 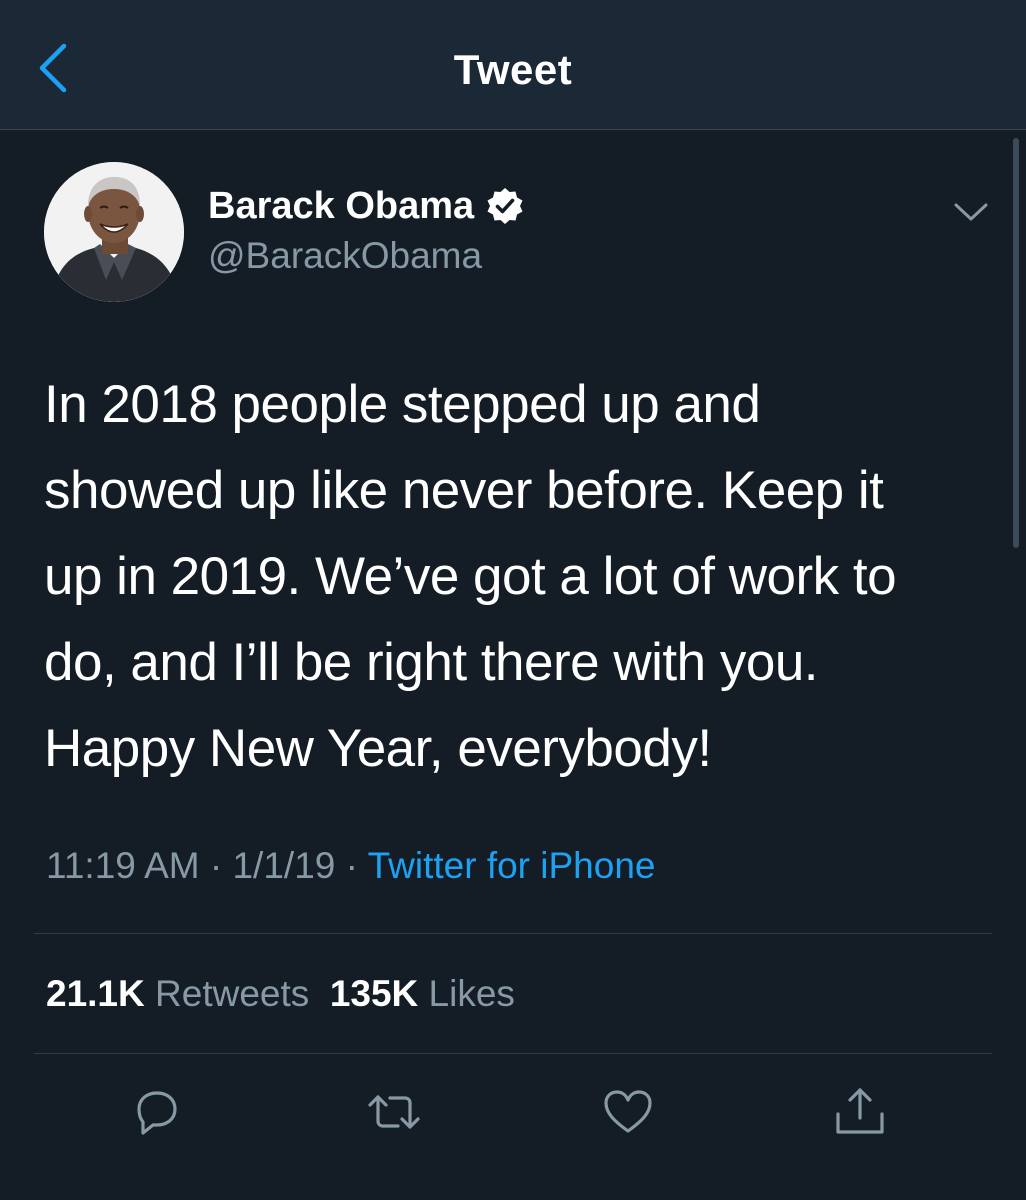 What do you see at coordinates (341, 206) in the screenshot?
I see `display-name: Barack Obama` at bounding box center [341, 206].